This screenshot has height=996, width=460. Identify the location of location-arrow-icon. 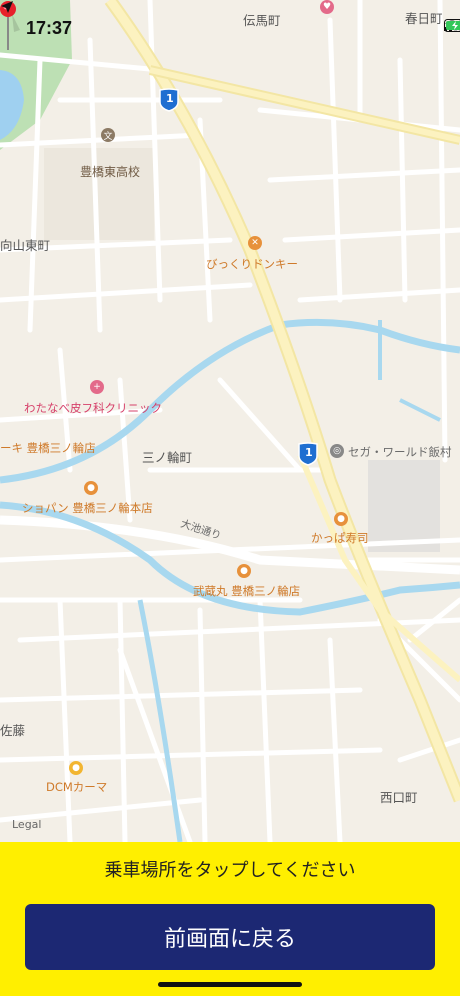
(7, 7).